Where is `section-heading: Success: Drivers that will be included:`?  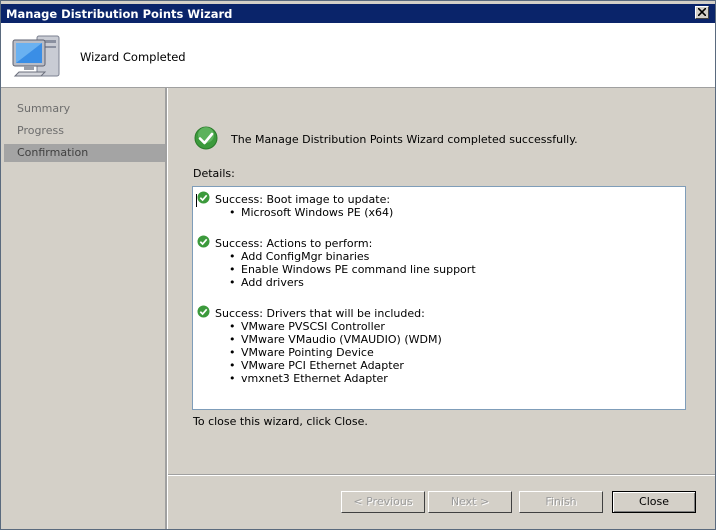 section-heading: Success: Drivers that will be included: is located at coordinates (320, 313).